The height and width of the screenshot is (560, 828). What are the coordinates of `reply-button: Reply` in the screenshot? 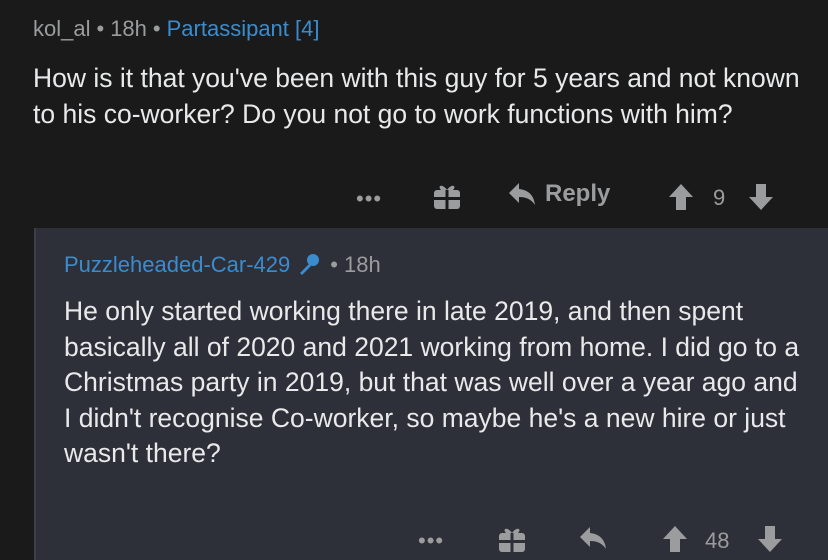 It's located at (558, 194).